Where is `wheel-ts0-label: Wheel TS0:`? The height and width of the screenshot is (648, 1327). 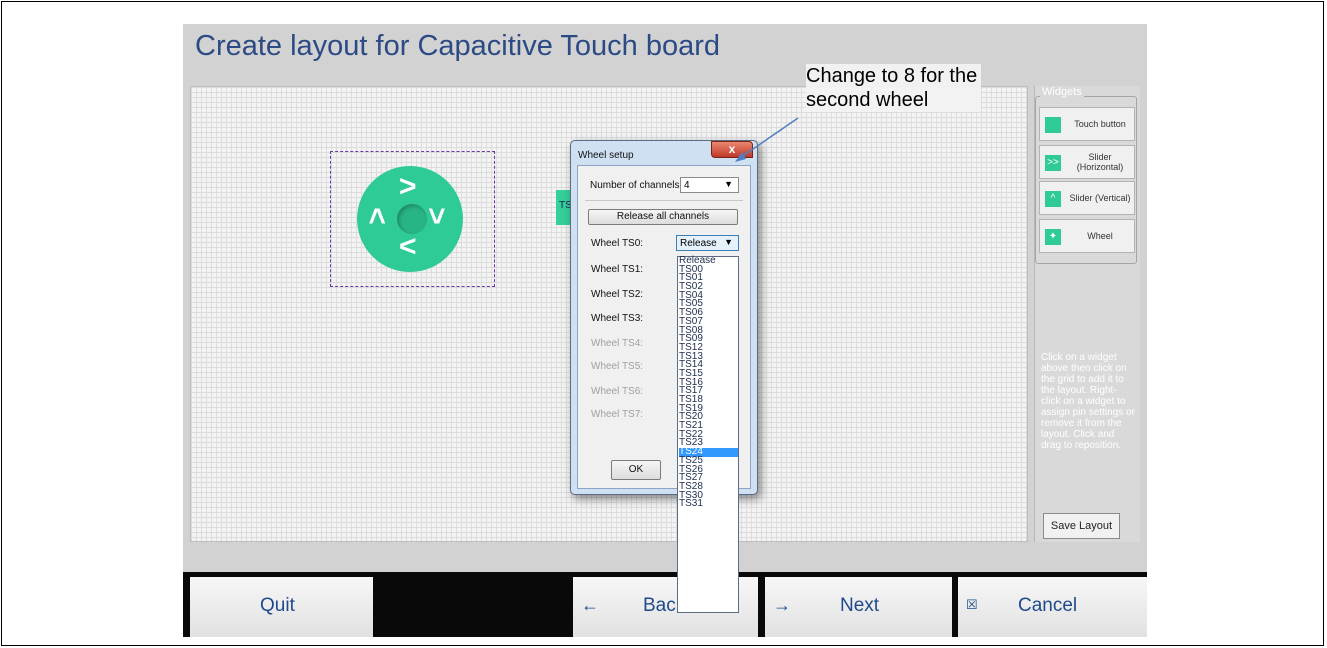
wheel-ts0-label: Wheel TS0: is located at coordinates (617, 243).